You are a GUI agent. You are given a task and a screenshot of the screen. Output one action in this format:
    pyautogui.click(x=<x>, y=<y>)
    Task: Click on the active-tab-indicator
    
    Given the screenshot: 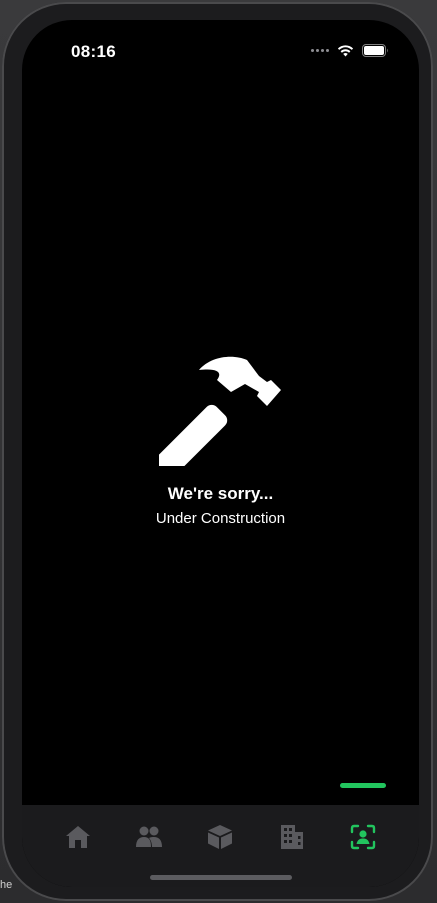 What is the action you would take?
    pyautogui.click(x=363, y=785)
    